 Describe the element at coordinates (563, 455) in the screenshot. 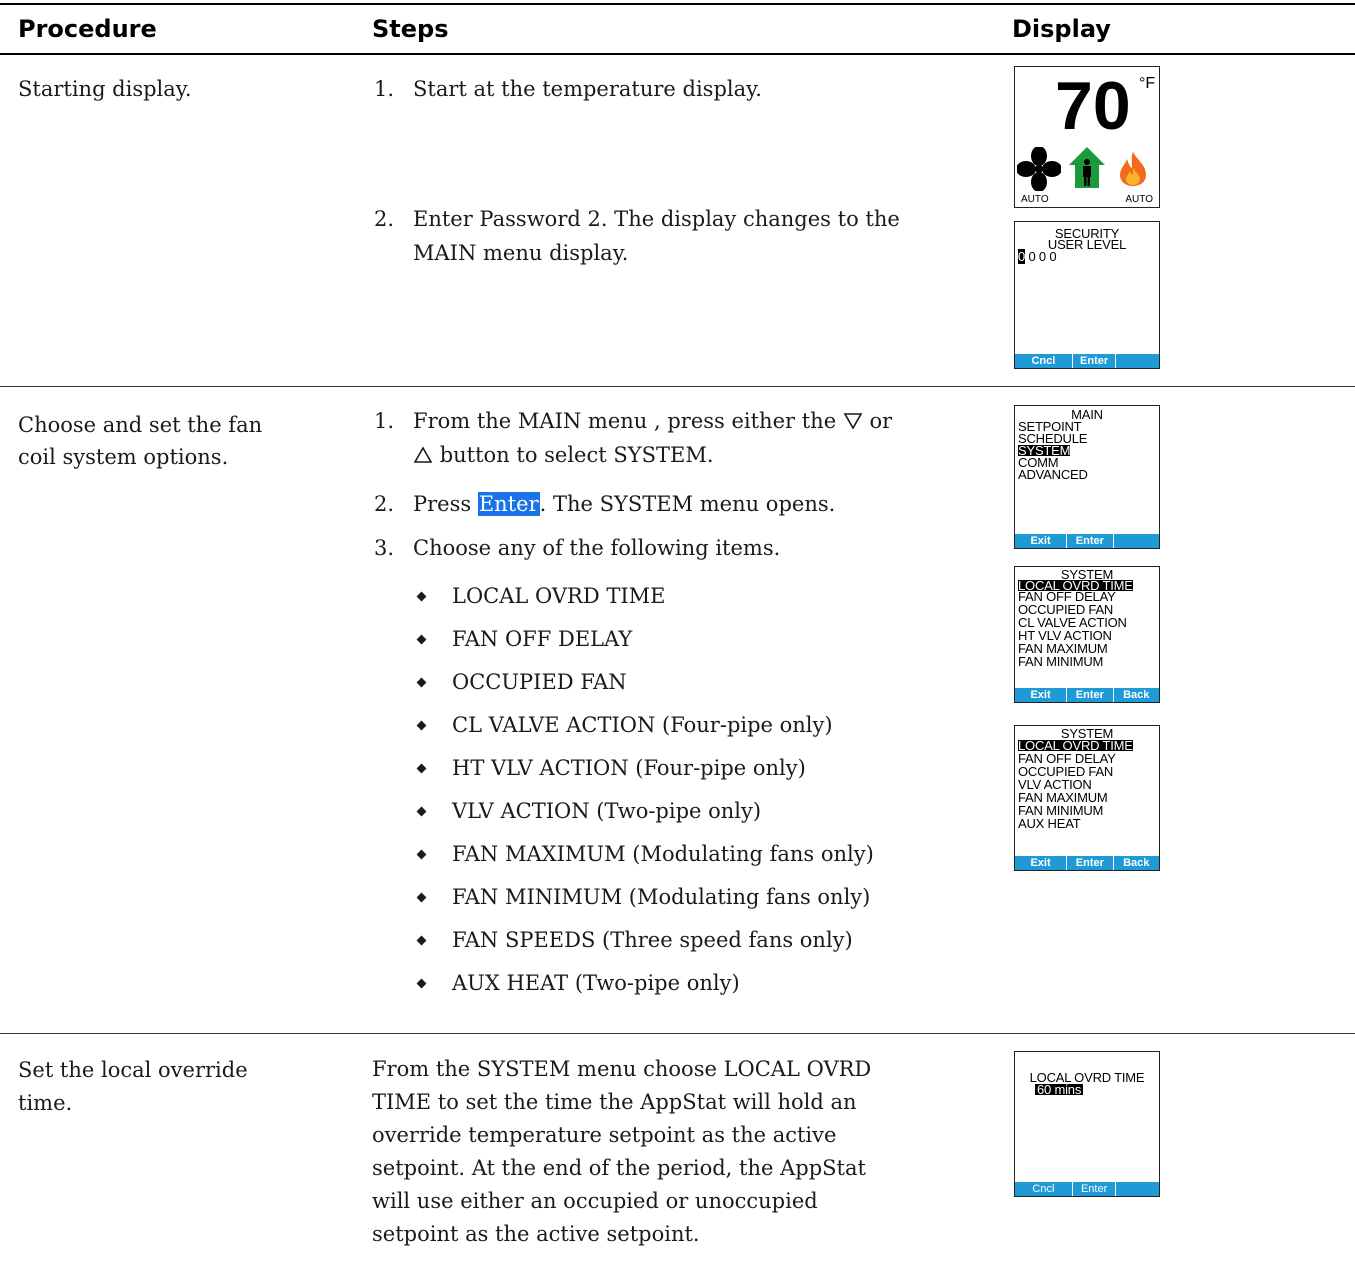

I see `step-text: button to select SYSTEM.` at that location.